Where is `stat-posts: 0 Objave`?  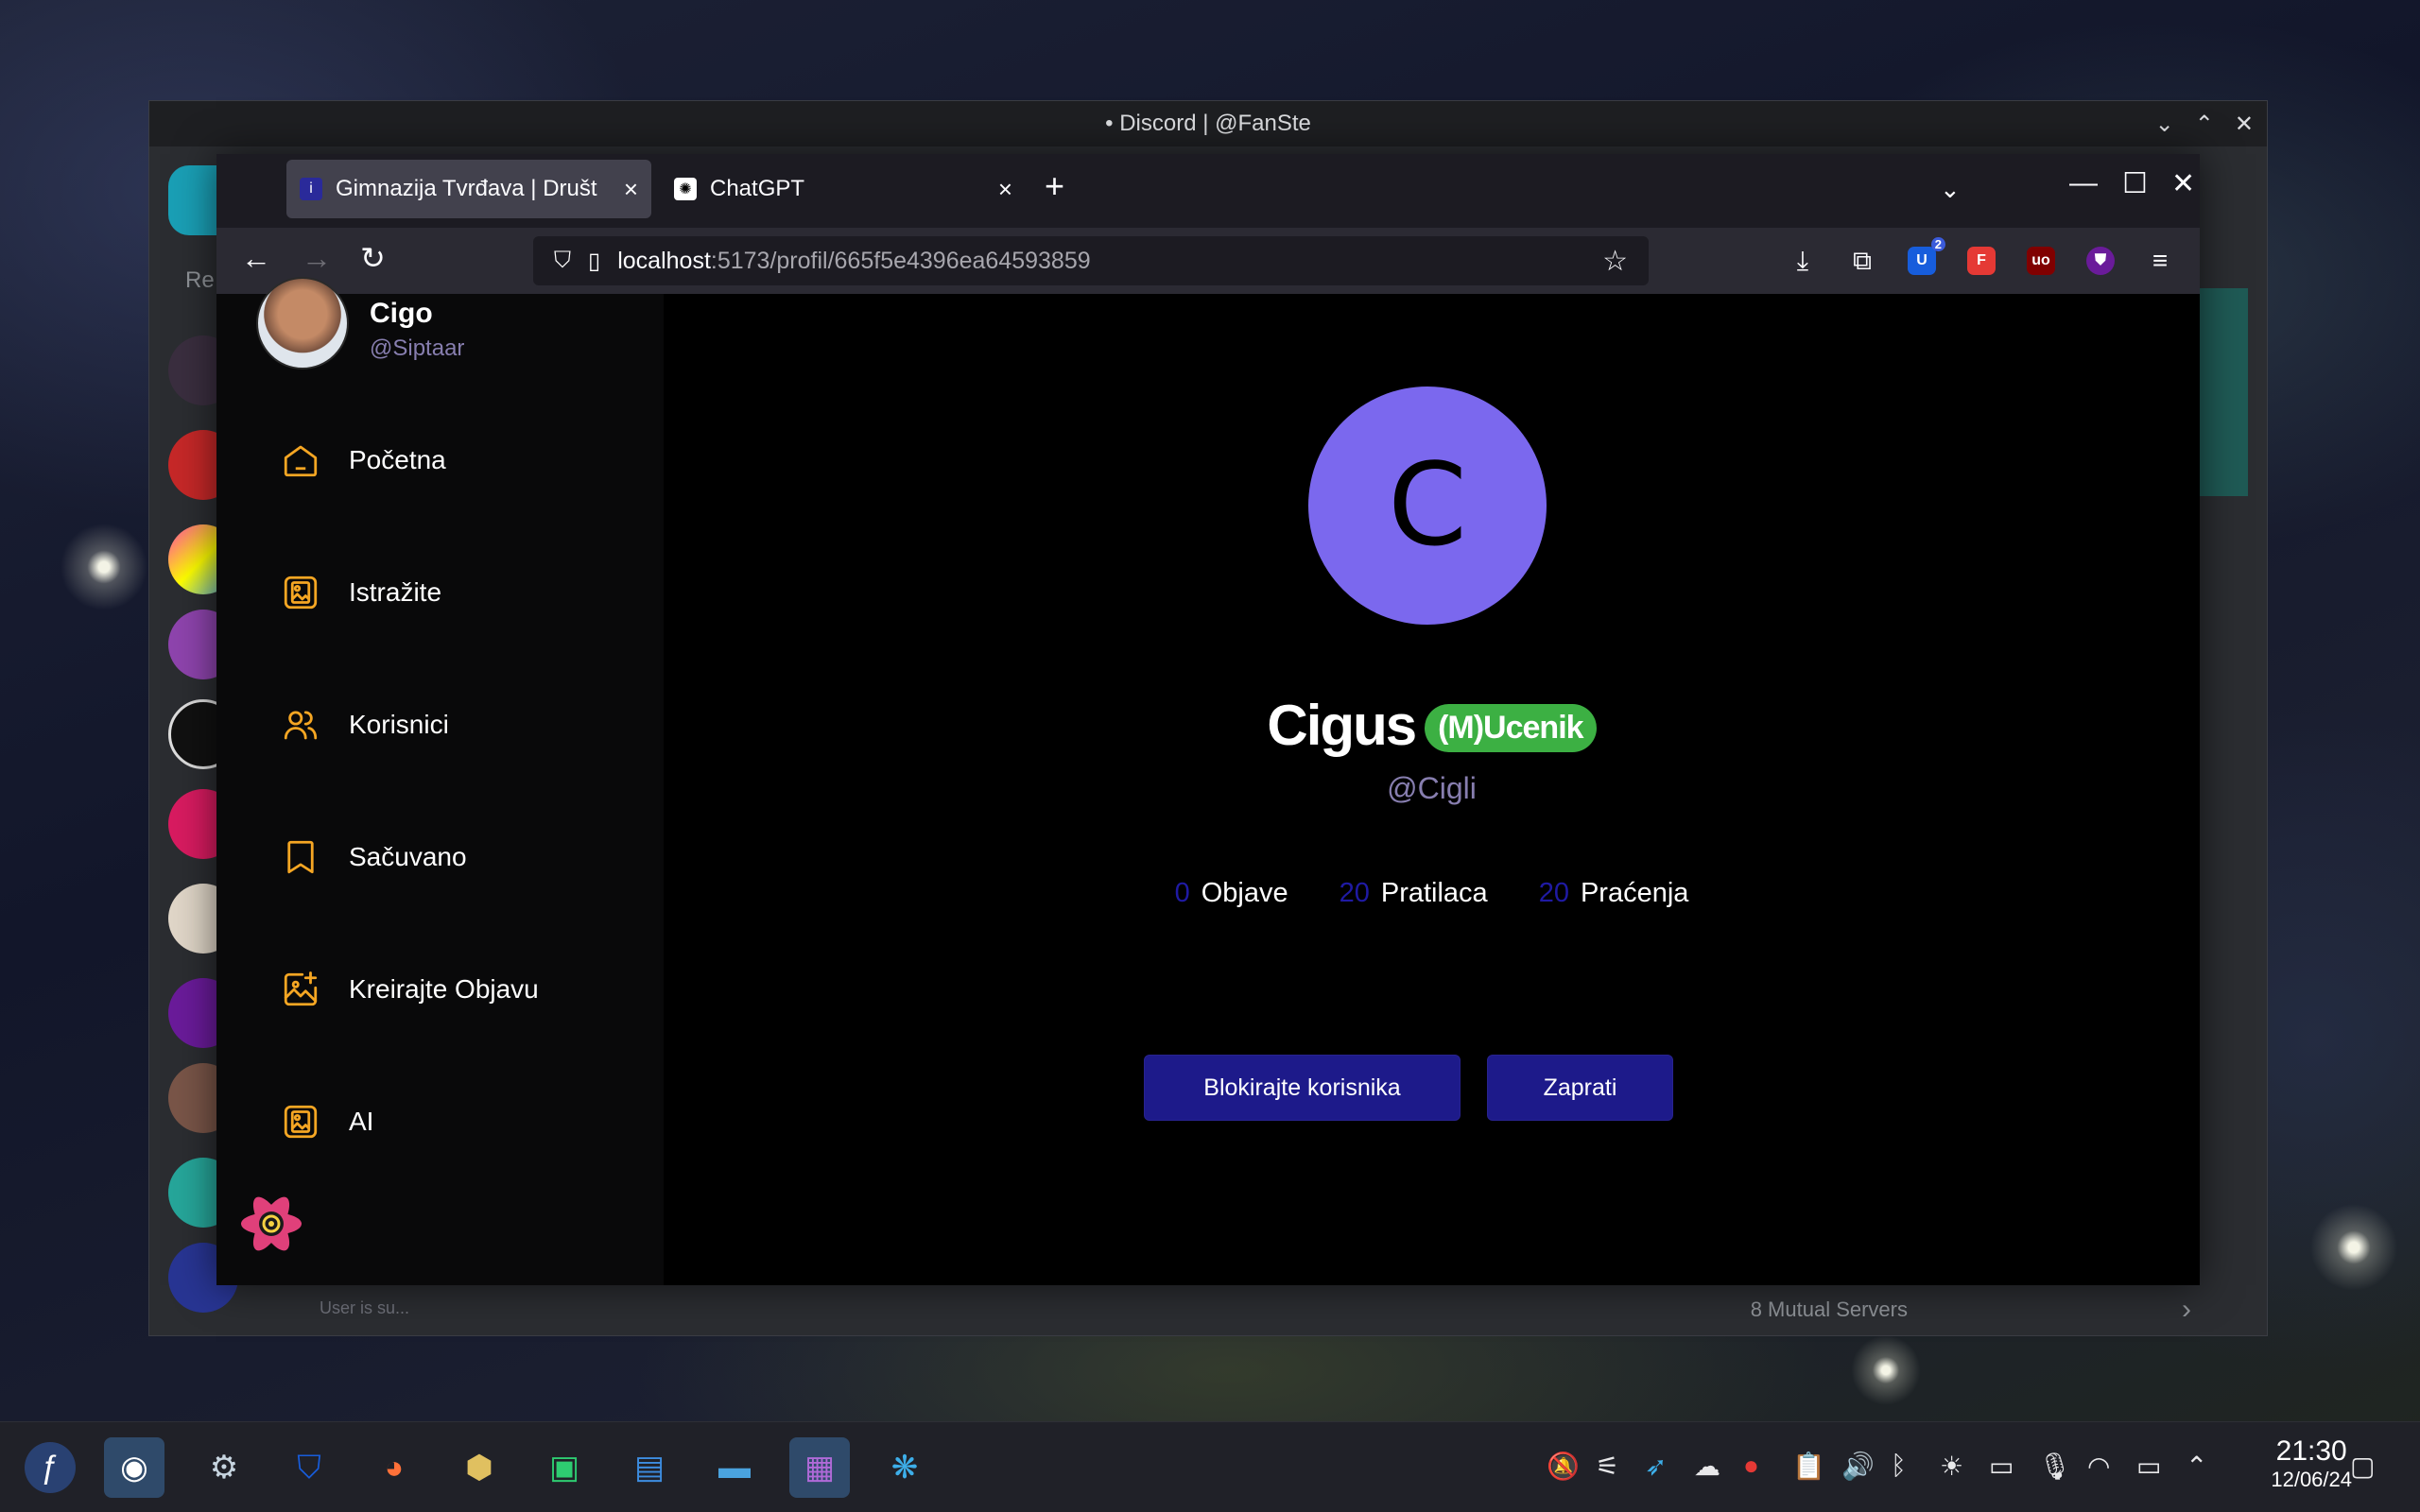
stat-posts: 0 Objave is located at coordinates (1231, 893).